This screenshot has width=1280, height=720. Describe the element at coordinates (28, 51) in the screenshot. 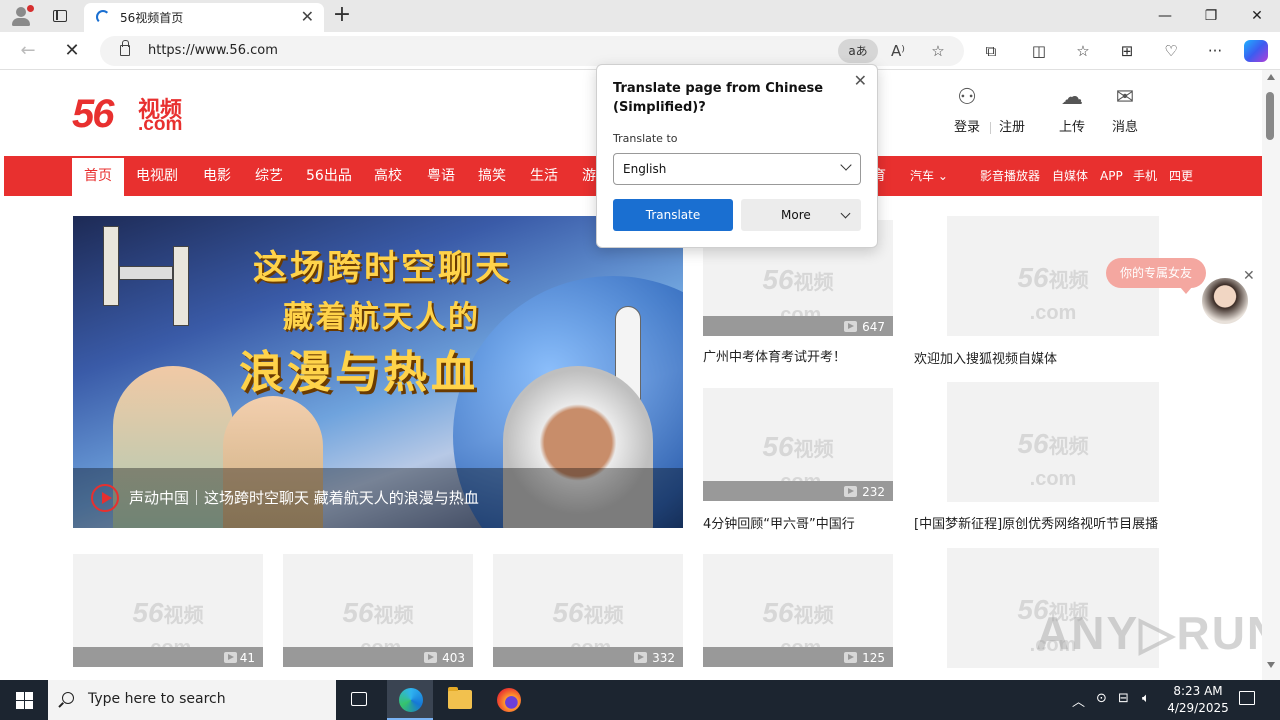

I see `back-button: ←` at that location.